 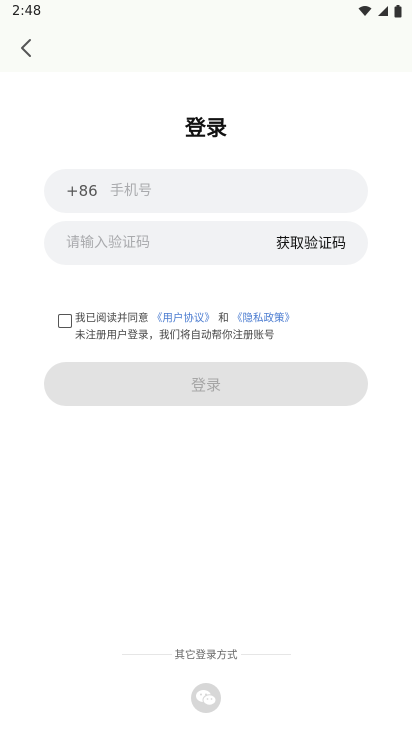 I want to click on status-icons, so click(x=380, y=11).